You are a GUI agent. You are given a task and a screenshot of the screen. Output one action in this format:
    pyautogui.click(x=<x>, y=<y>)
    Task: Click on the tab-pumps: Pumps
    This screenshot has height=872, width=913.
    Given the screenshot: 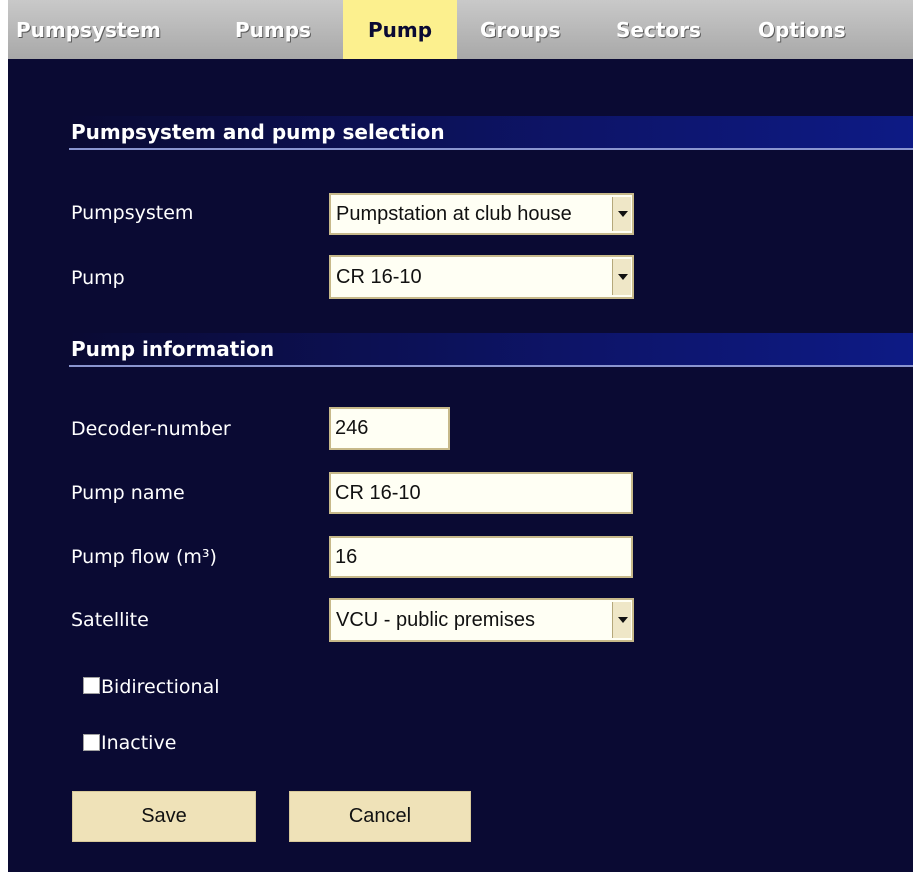 What is the action you would take?
    pyautogui.click(x=273, y=29)
    